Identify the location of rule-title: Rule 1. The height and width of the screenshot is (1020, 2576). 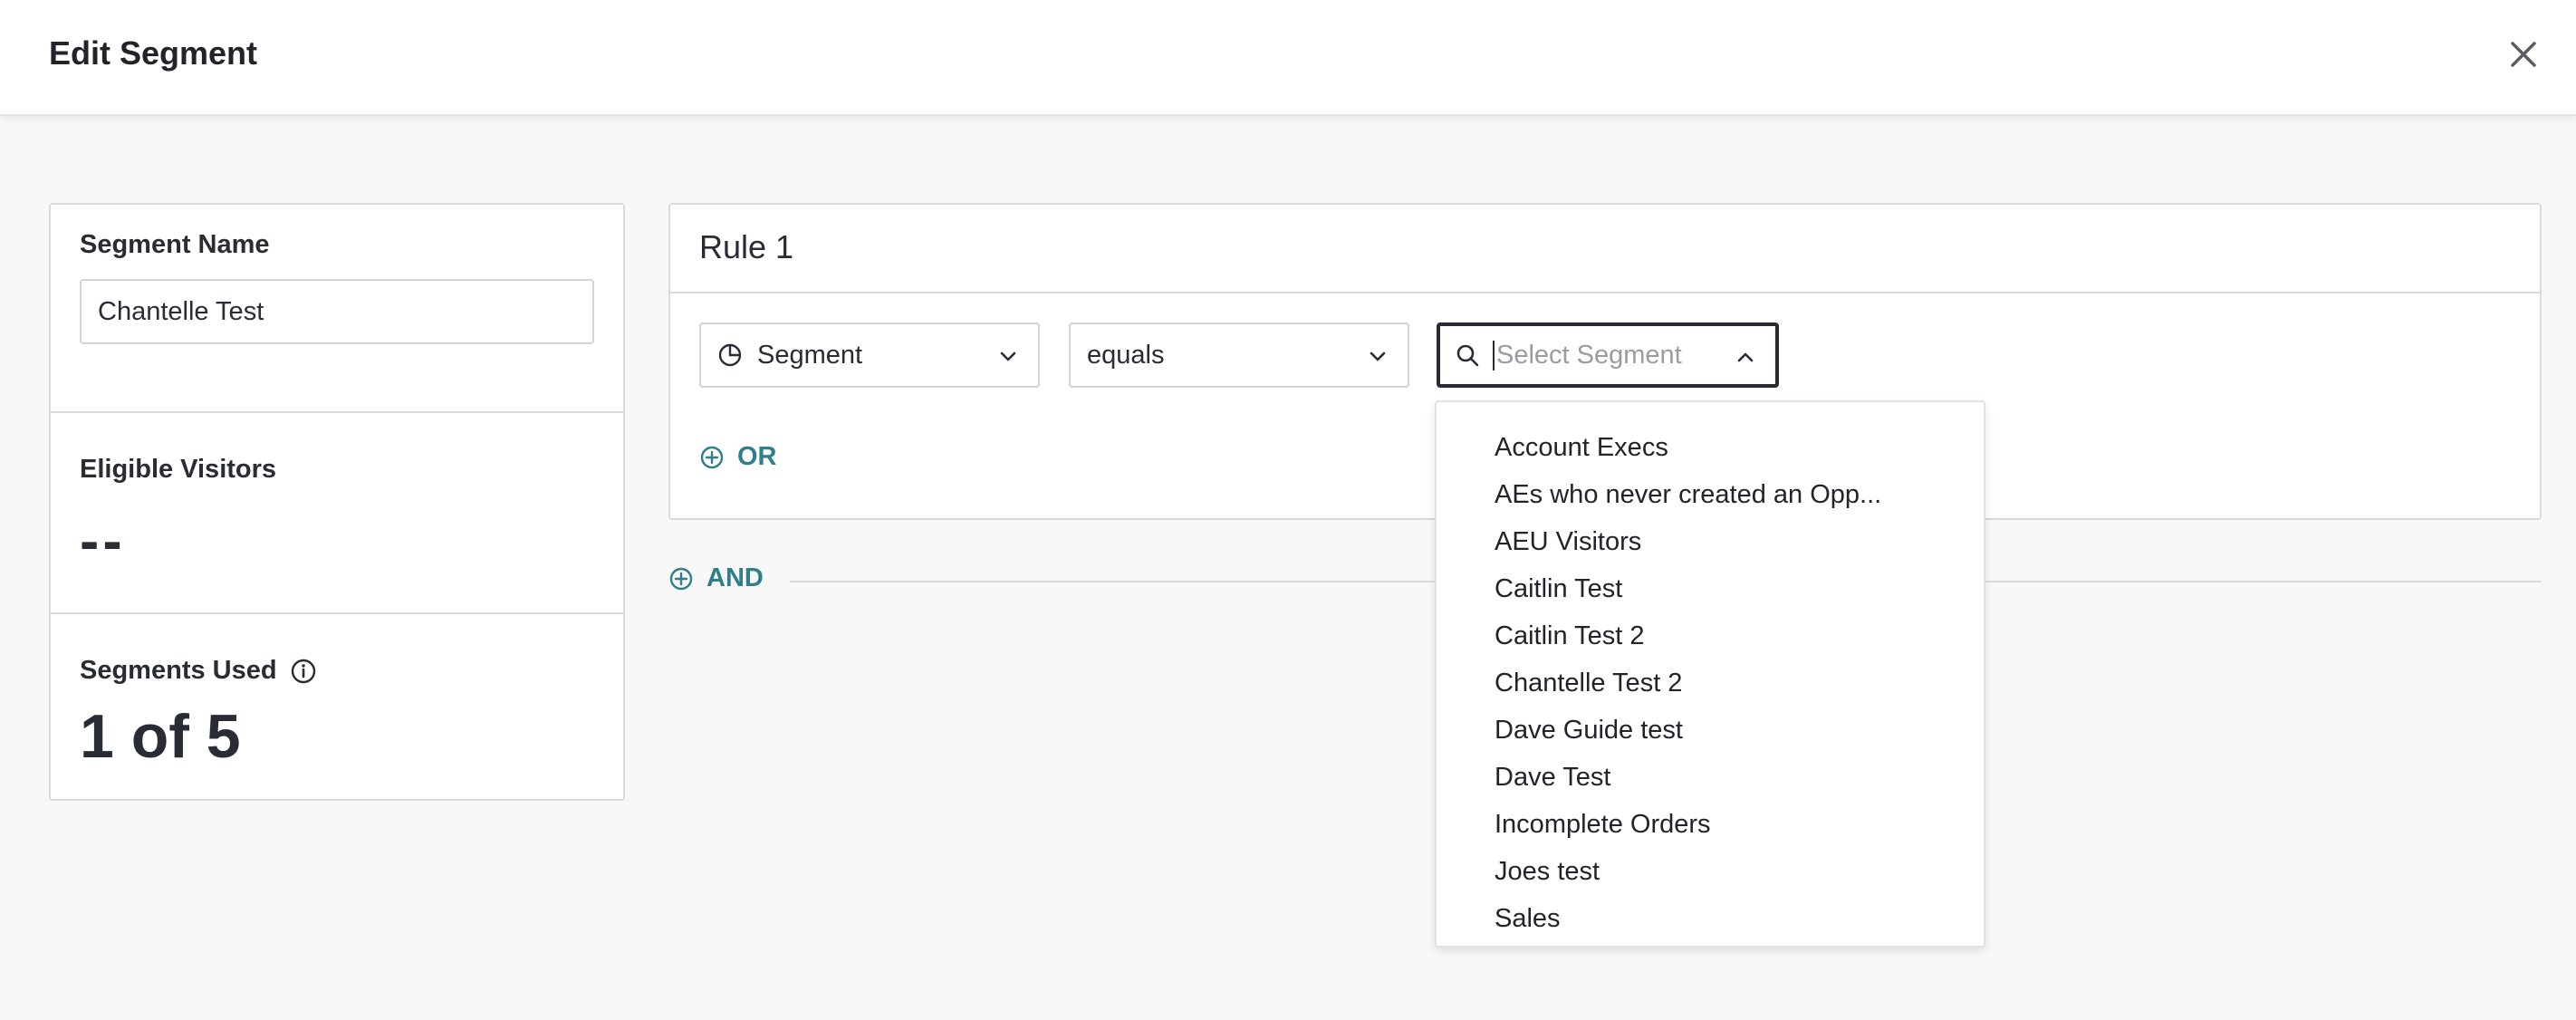
(746, 246).